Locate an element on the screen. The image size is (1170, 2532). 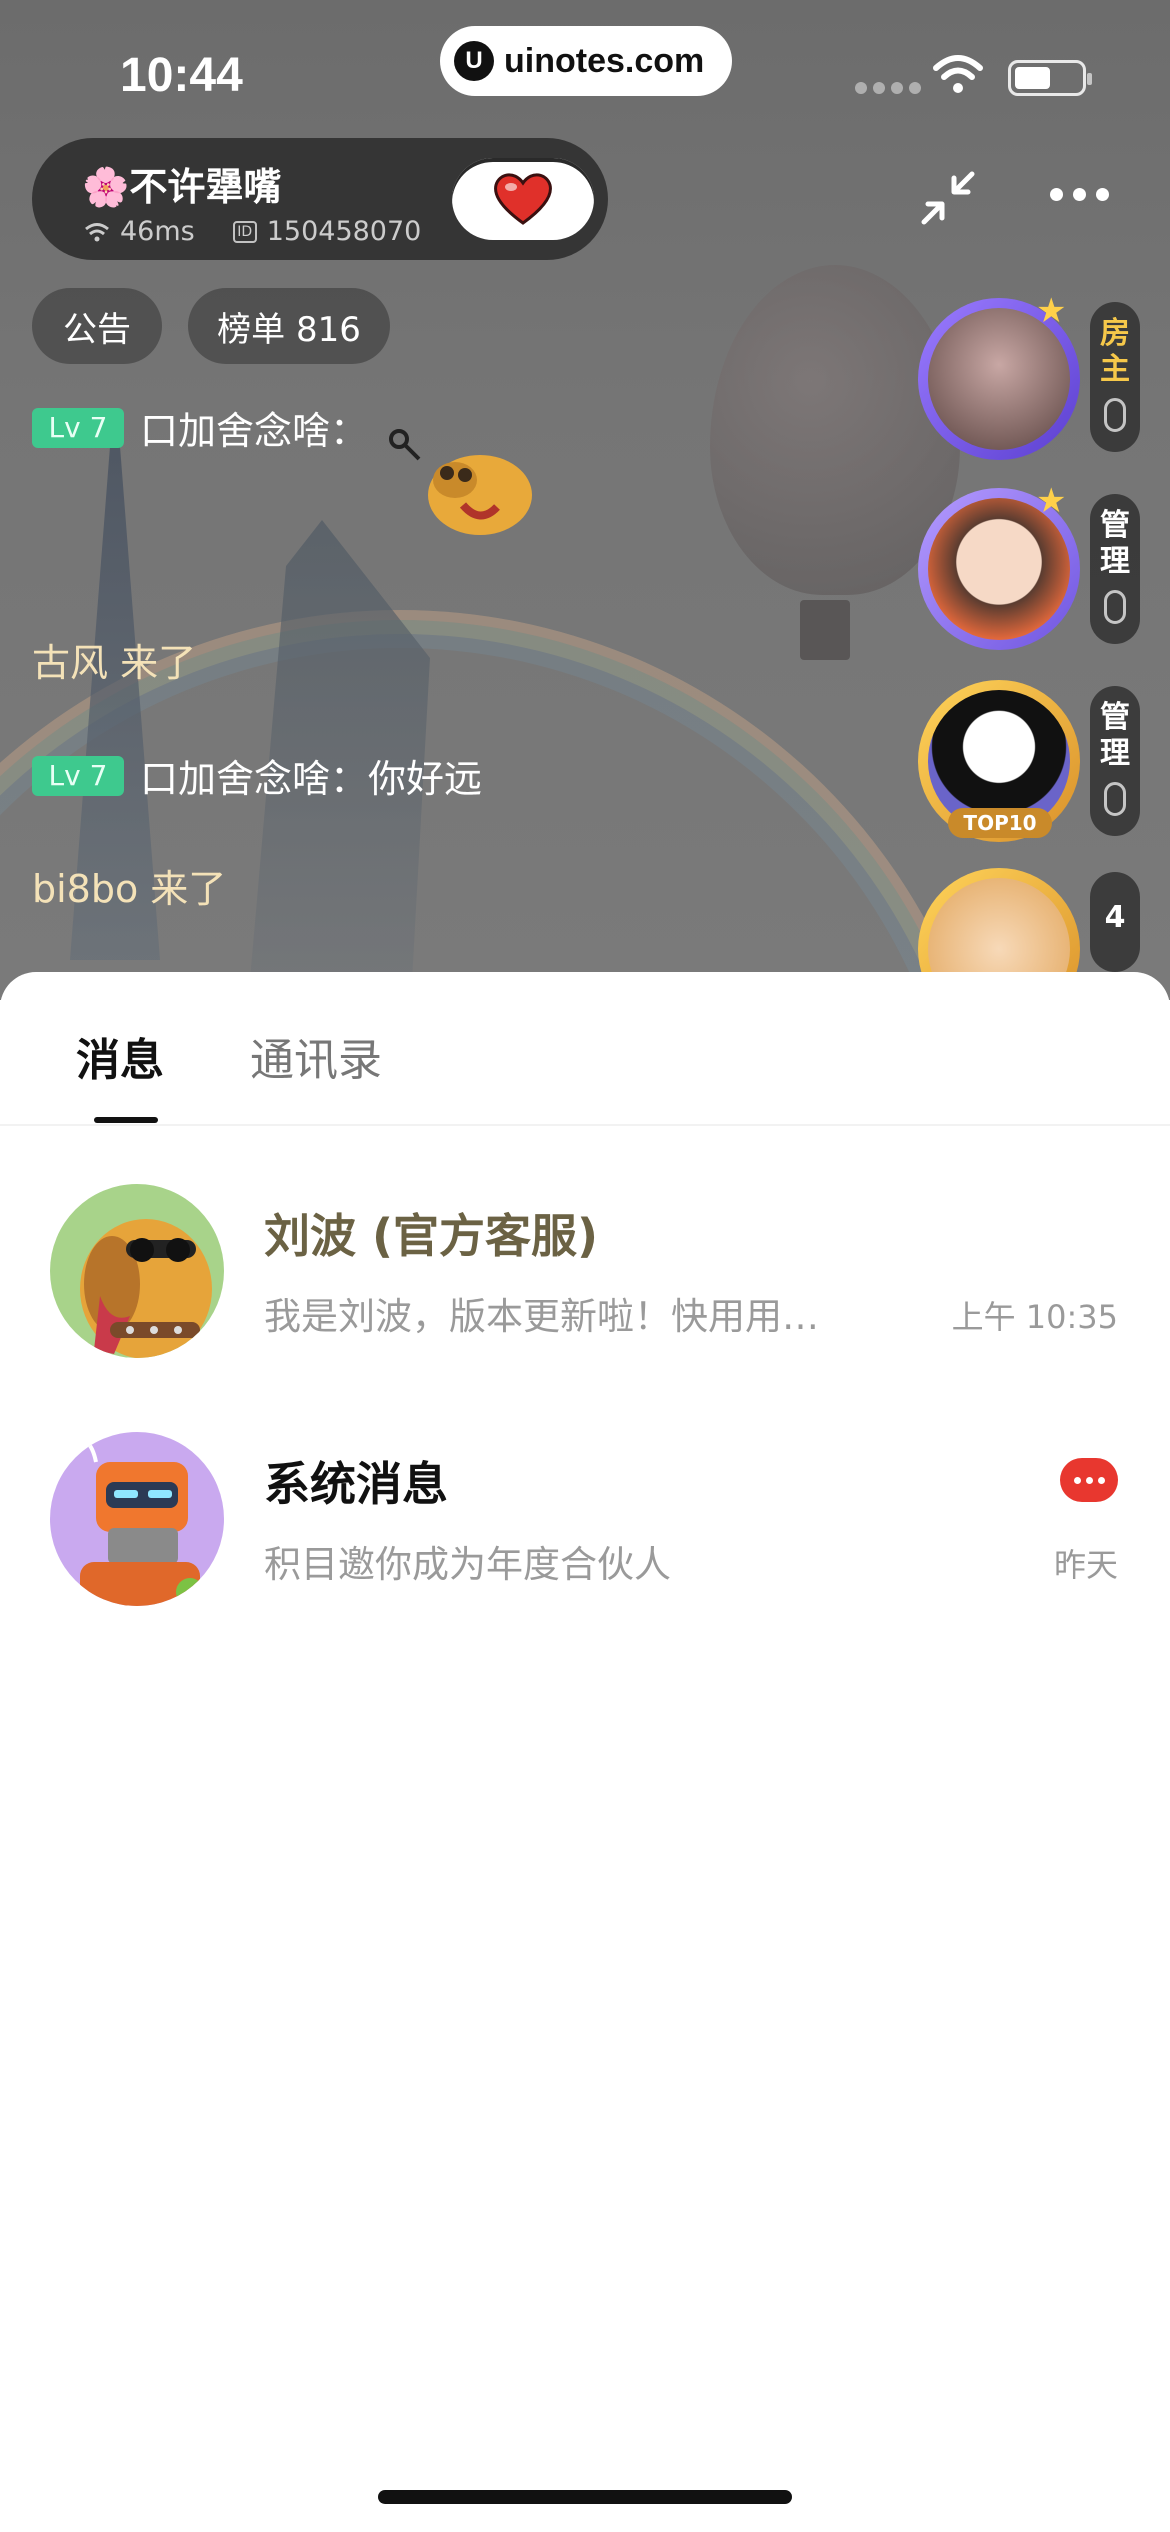
follow-heart-button is located at coordinates (523, 199).